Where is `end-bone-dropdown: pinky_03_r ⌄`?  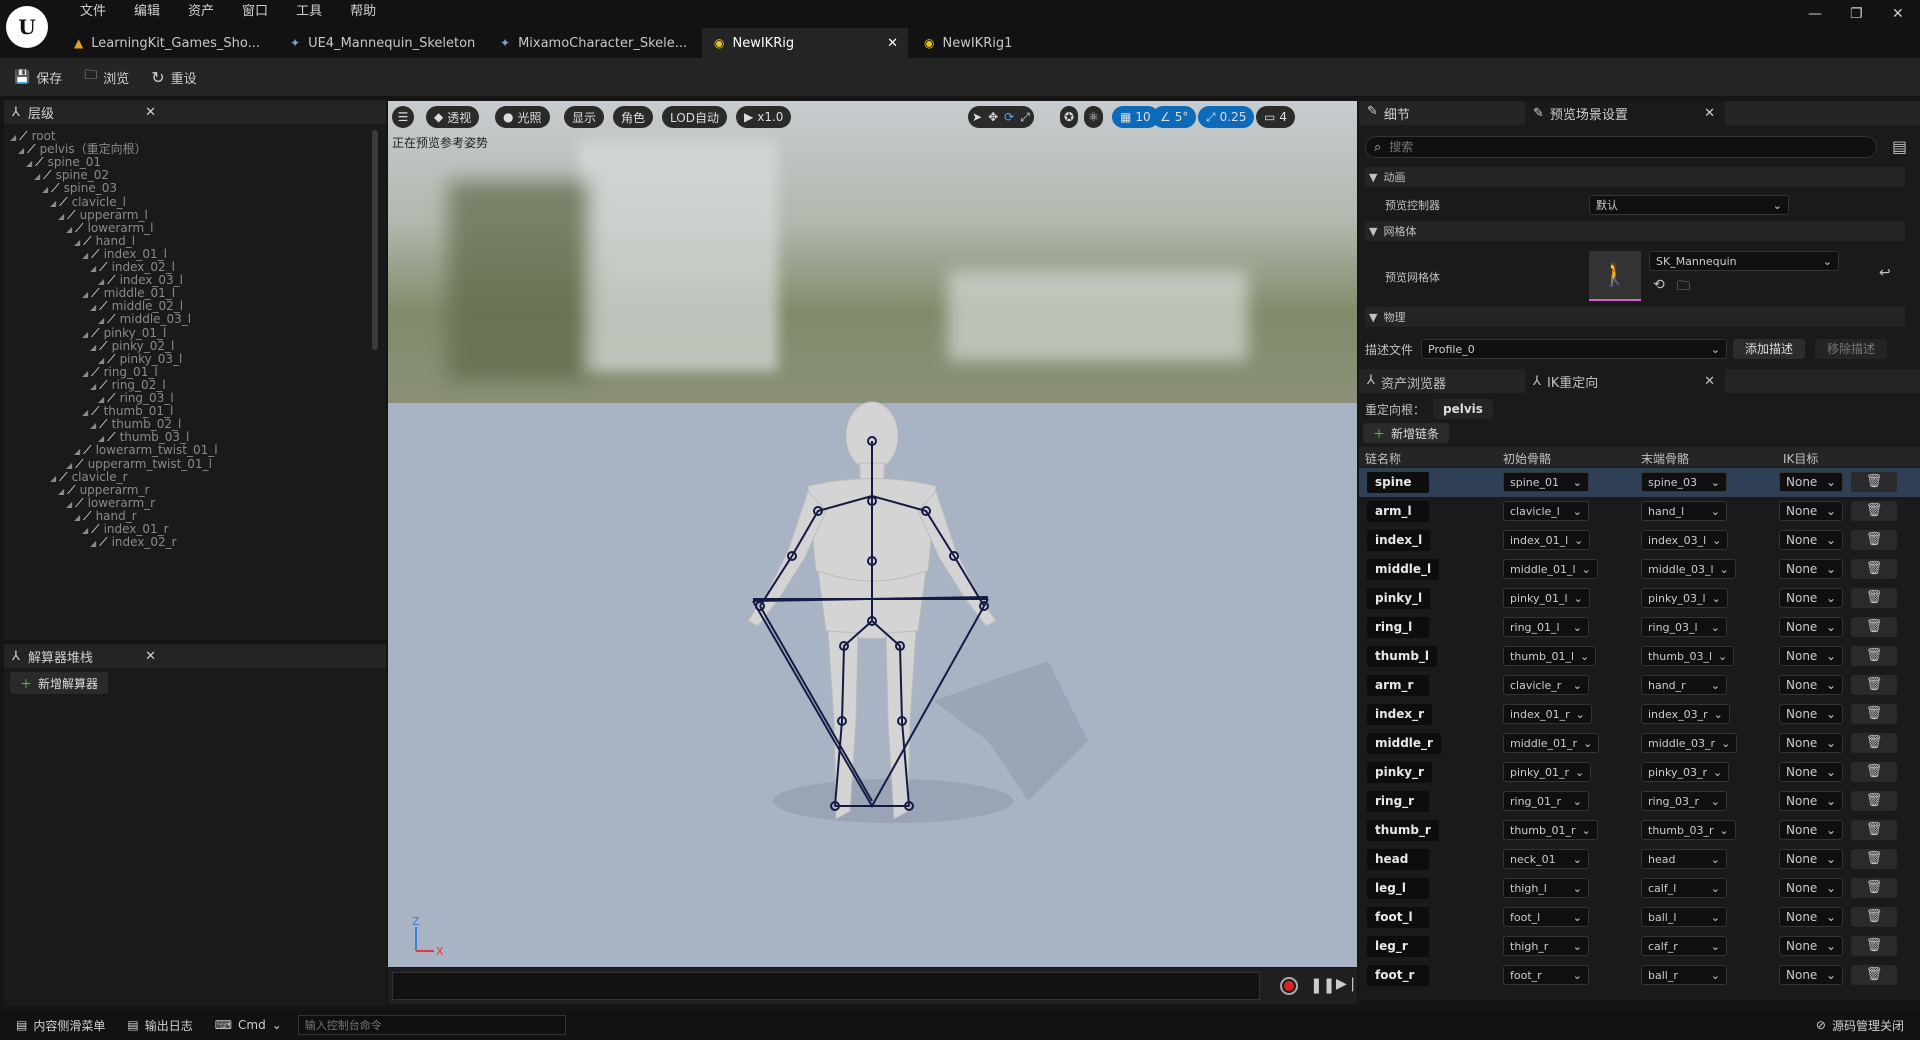 end-bone-dropdown: pinky_03_r ⌄ is located at coordinates (1685, 772).